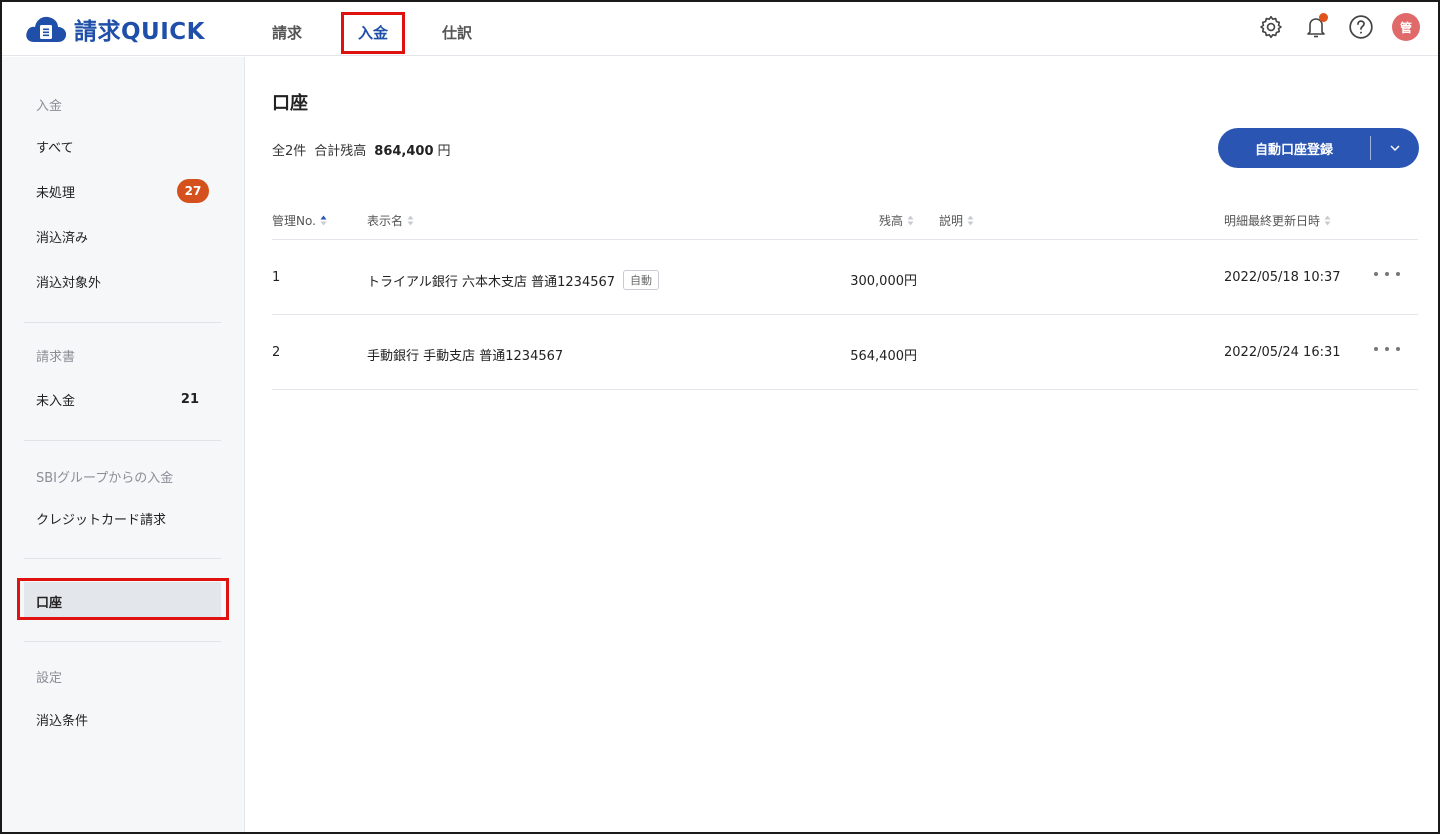 This screenshot has height=834, width=1440. What do you see at coordinates (193, 191) in the screenshot?
I see `unprocessed-count-badge: 27` at bounding box center [193, 191].